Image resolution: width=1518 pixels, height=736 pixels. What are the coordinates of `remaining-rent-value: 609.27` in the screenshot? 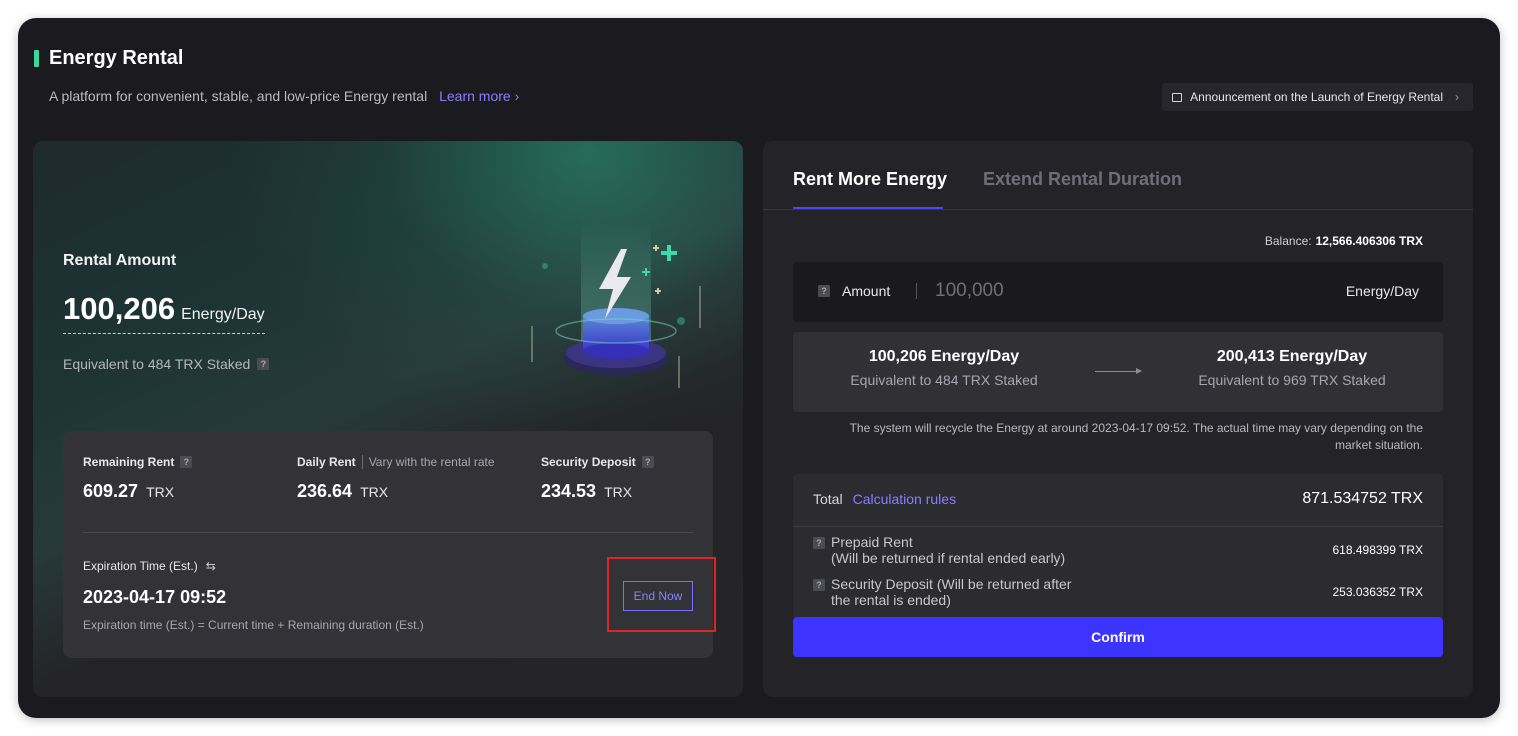 It's located at (111, 491).